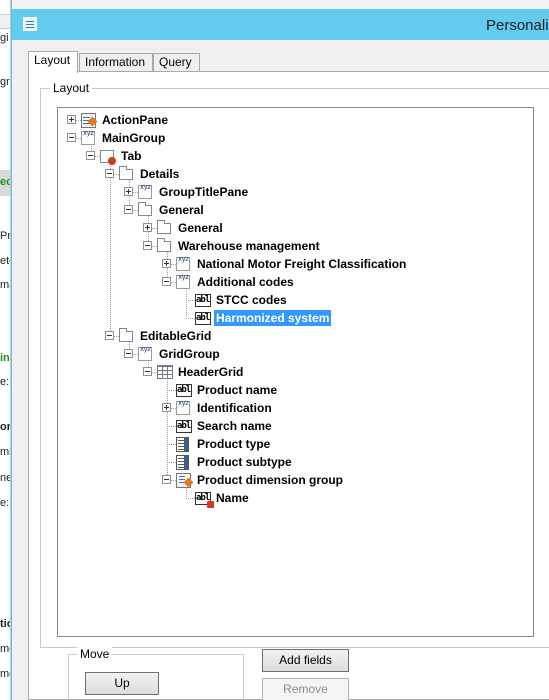  Describe the element at coordinates (203, 192) in the screenshot. I see `tree-node-label: GroupTitlePane` at that location.